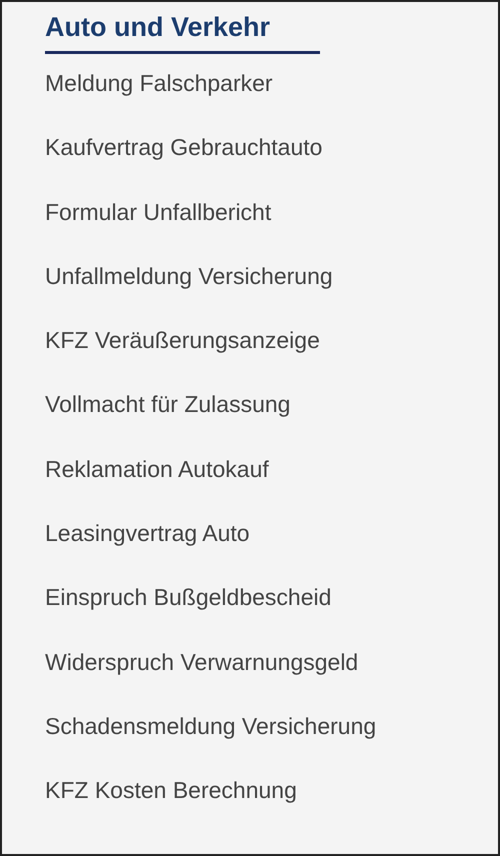 The image size is (500, 856). Describe the element at coordinates (171, 808) in the screenshot. I see `category-link: KFZ Kosten Berechnung` at that location.